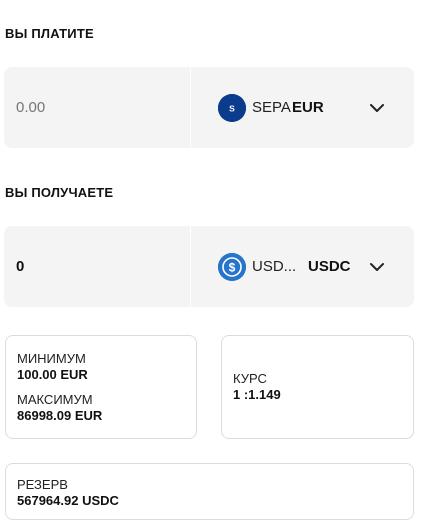  What do you see at coordinates (257, 394) in the screenshot?
I see `rate-value: 1 :1.149` at bounding box center [257, 394].